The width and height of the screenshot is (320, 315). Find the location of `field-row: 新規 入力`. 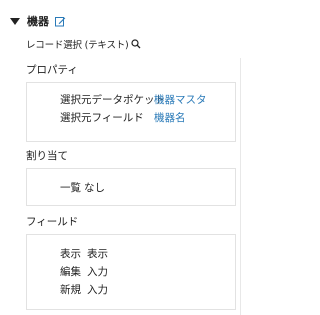

field-row: 新規 入力 is located at coordinates (84, 289).